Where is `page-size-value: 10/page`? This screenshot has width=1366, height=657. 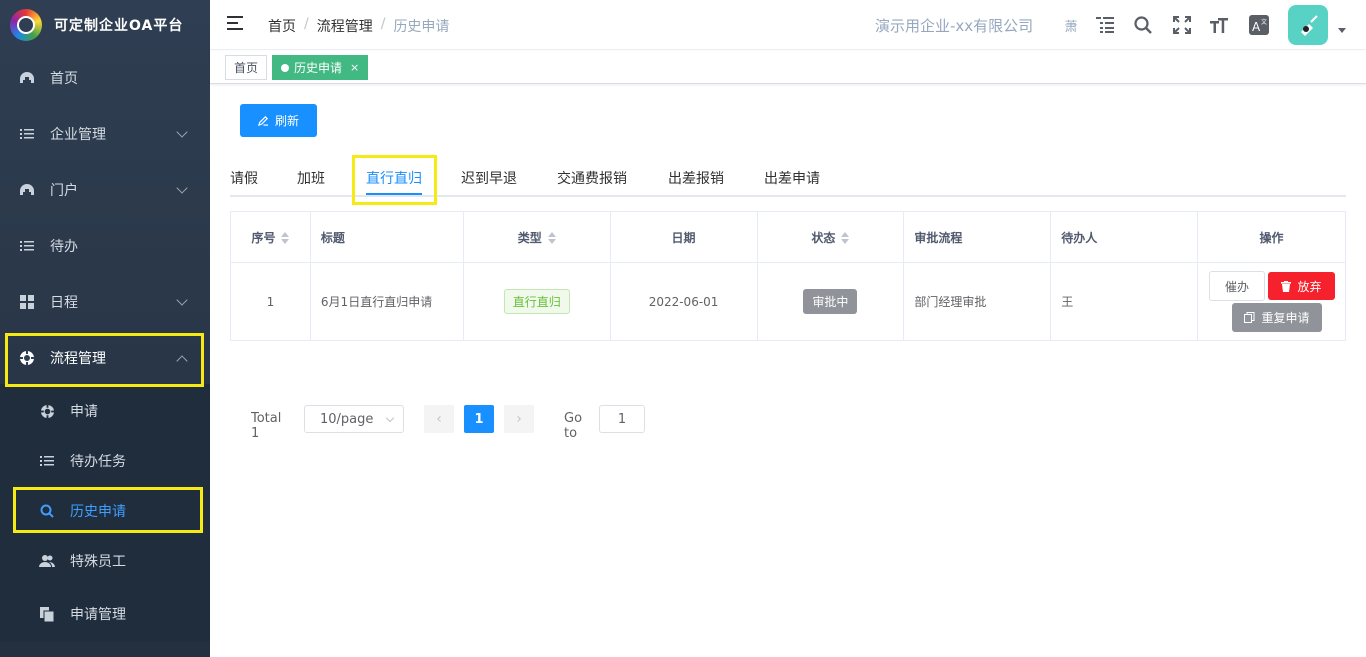 page-size-value: 10/page is located at coordinates (347, 419).